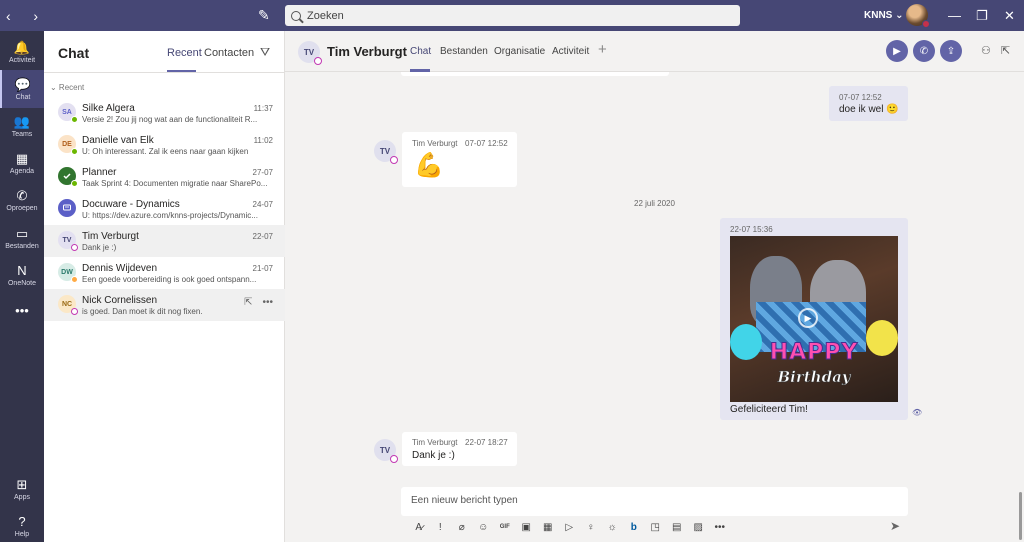  Describe the element at coordinates (634, 527) in the screenshot. I see `bing-icon: b` at that location.